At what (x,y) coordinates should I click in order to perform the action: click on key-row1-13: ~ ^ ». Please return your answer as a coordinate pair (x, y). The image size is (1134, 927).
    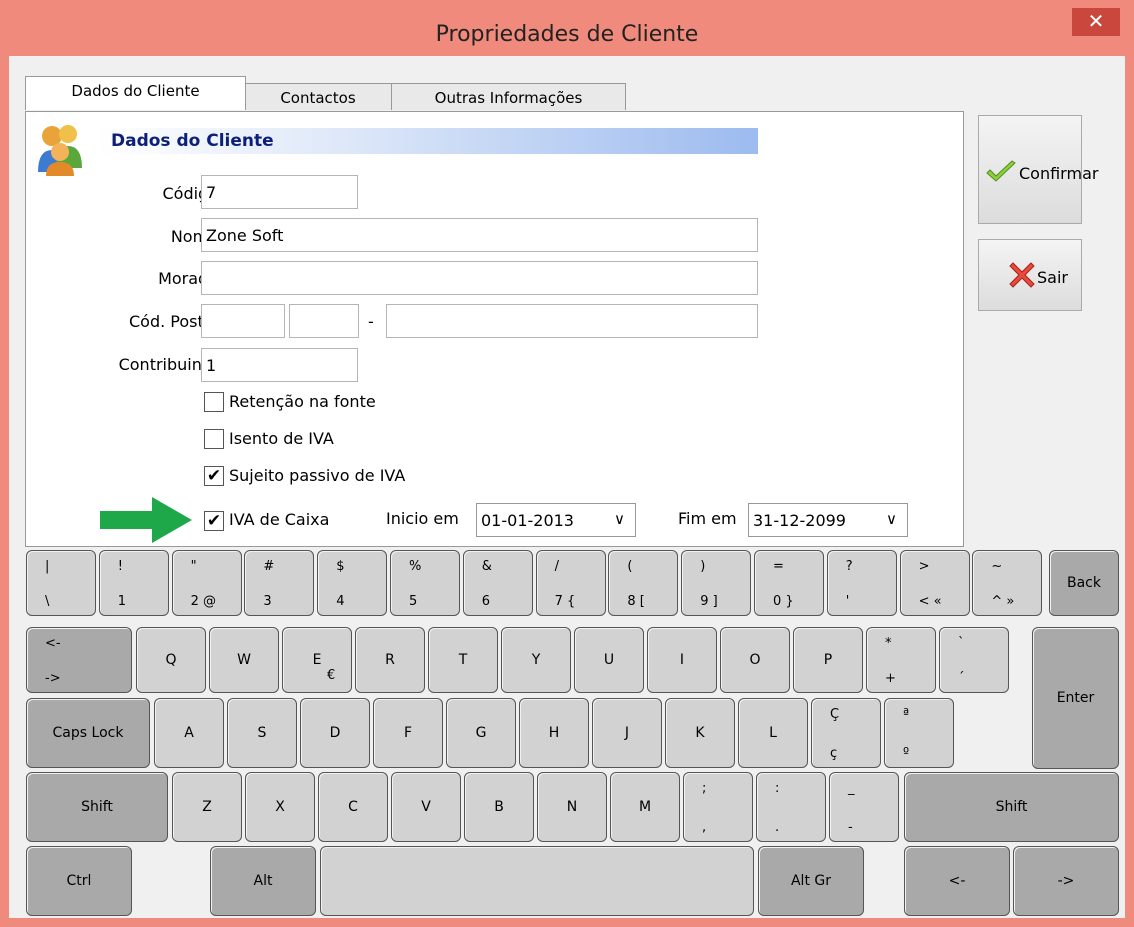
    Looking at the image, I should click on (1007, 583).